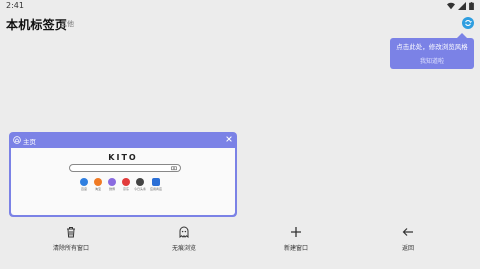 The width and height of the screenshot is (480, 269). I want to click on ghost-icon, so click(184, 232).